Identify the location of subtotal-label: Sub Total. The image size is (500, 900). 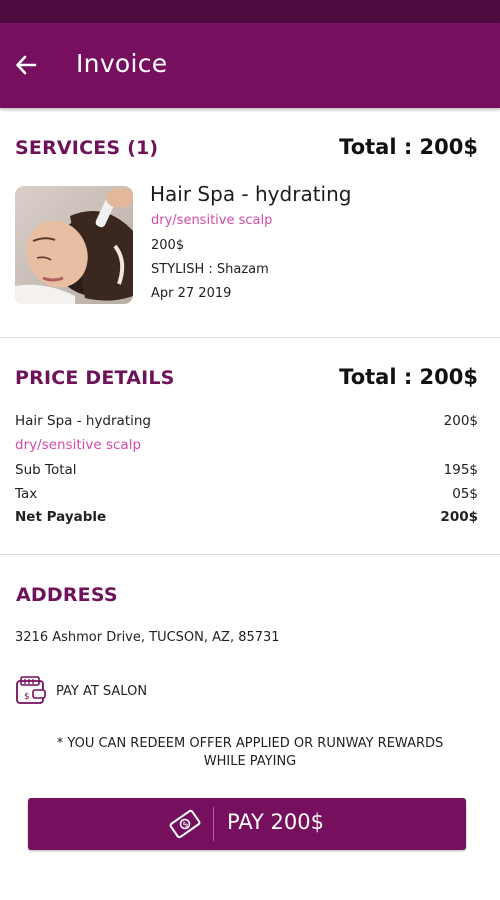
(46, 470).